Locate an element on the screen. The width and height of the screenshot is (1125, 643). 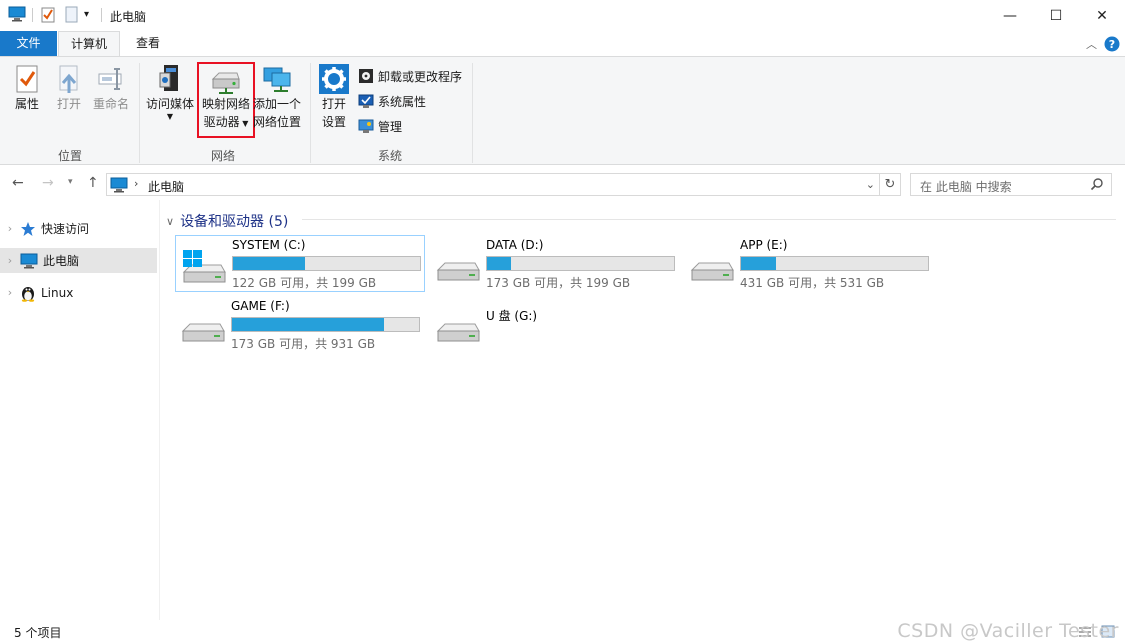
open-settings-label-1: 打开 is located at coordinates (333, 104).